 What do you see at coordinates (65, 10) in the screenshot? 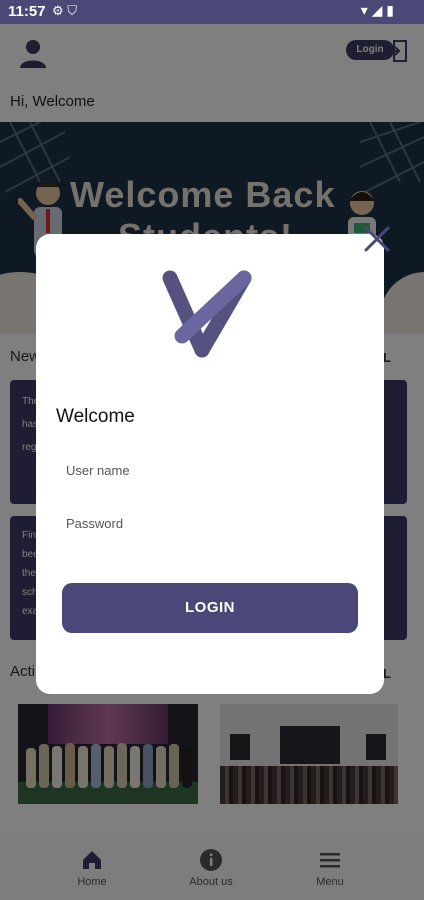
I see `system-icons: ⚙ ⛉` at bounding box center [65, 10].